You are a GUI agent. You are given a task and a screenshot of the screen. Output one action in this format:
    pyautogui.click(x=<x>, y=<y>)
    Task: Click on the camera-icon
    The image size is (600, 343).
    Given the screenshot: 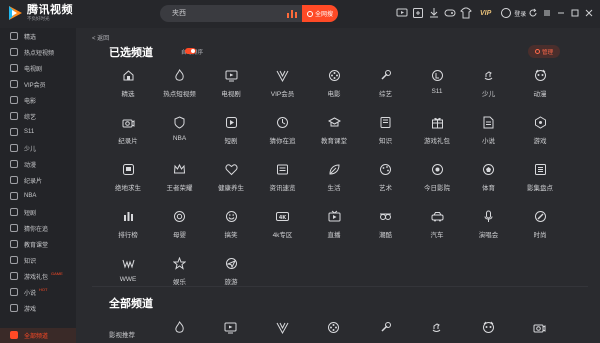 What is the action you would take?
    pyautogui.click(x=14, y=180)
    